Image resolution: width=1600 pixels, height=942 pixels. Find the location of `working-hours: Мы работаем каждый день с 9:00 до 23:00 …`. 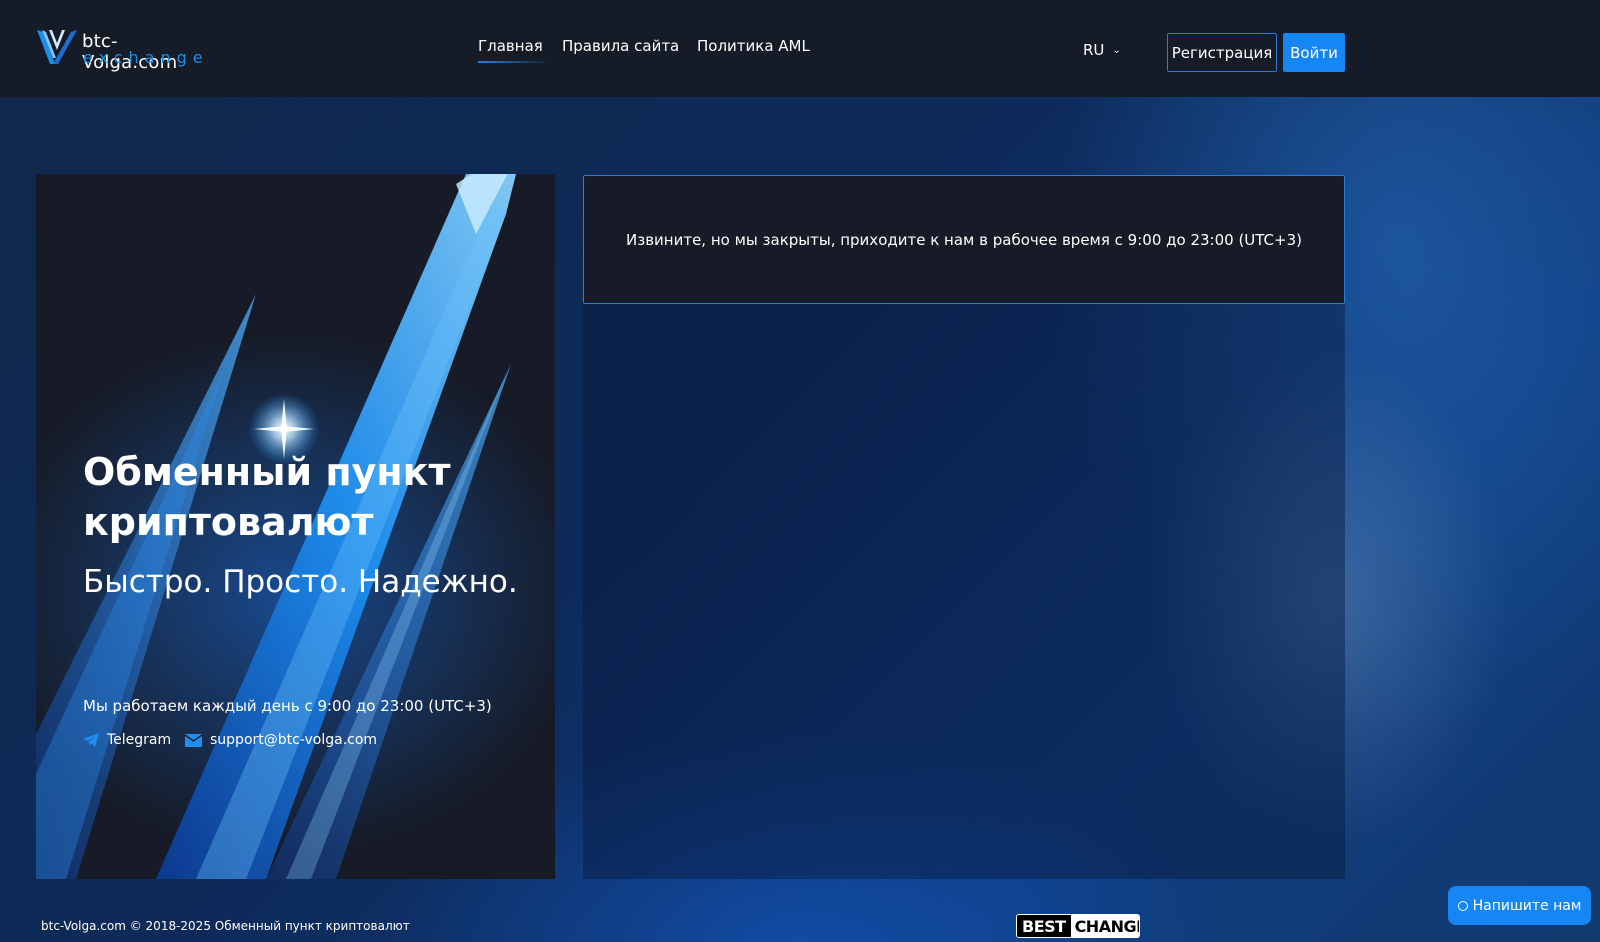

working-hours: Мы работаем каждый день с 9:00 до 23:00 … is located at coordinates (287, 706).